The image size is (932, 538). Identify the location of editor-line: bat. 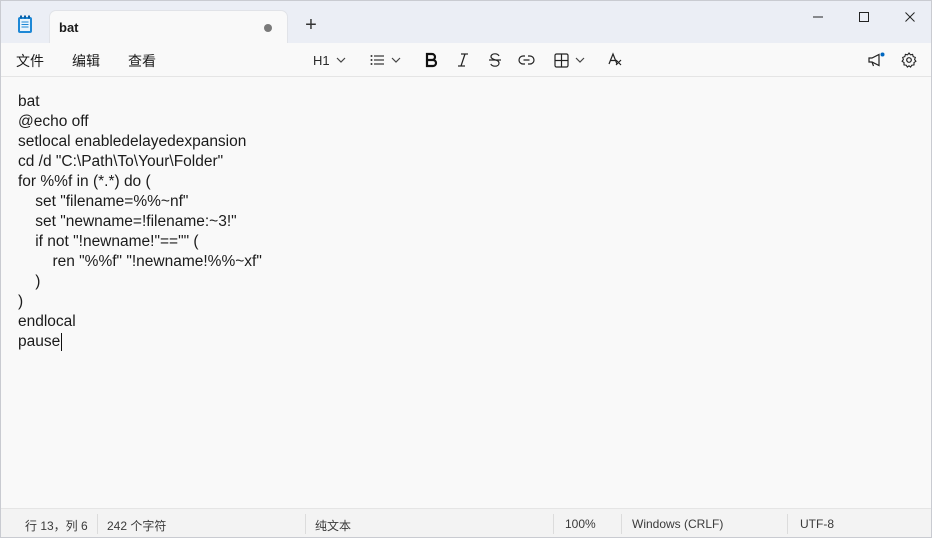
(29, 101).